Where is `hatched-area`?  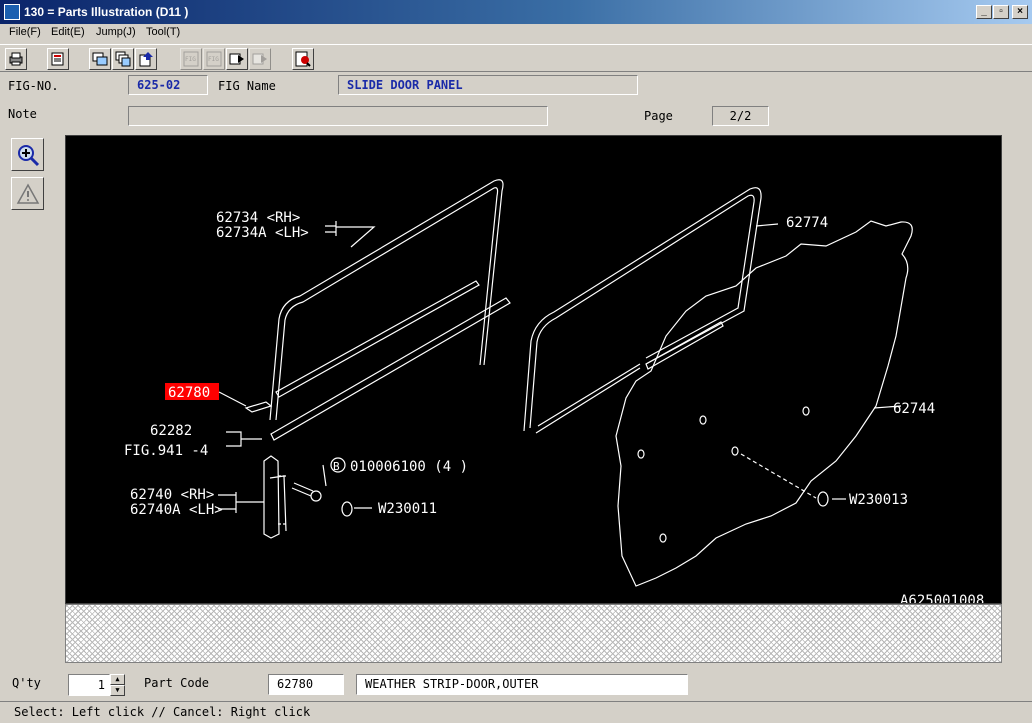
hatched-area is located at coordinates (533, 633).